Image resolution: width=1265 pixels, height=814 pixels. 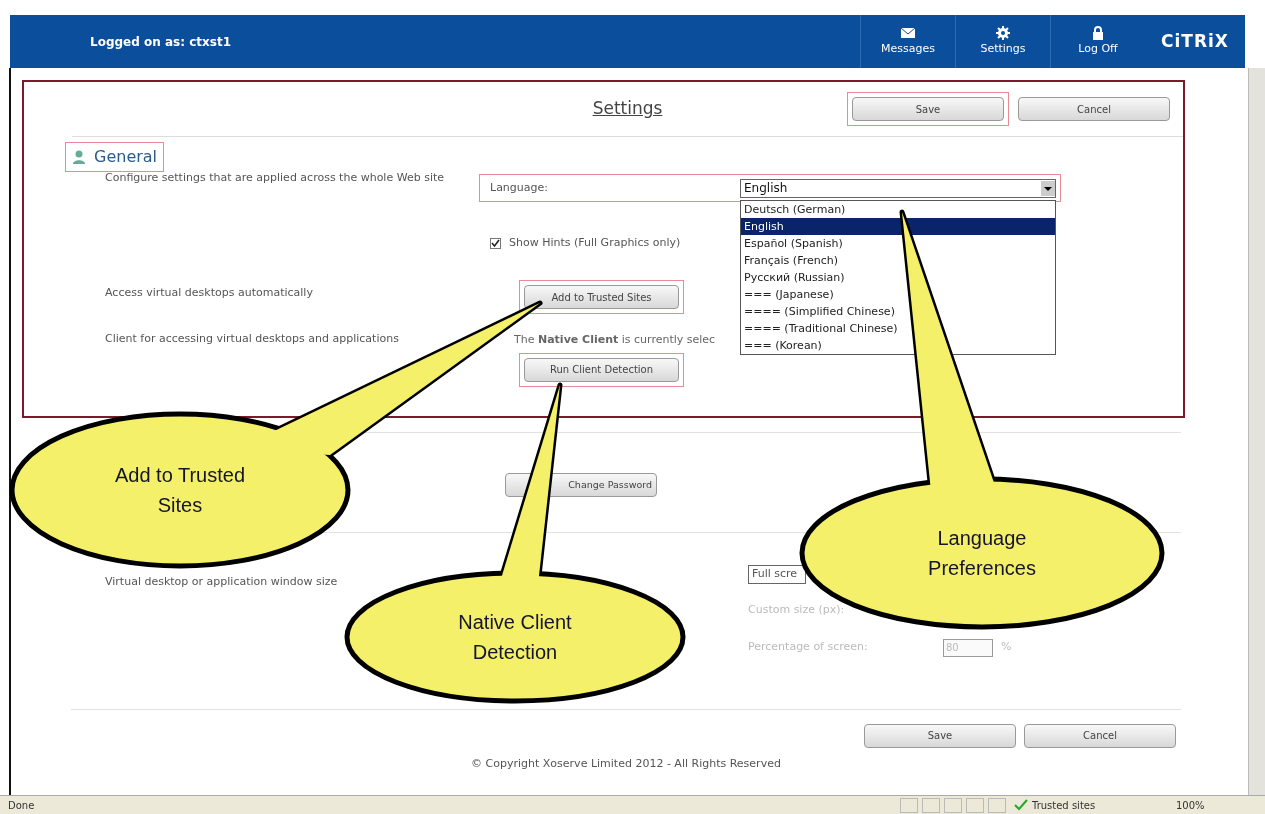 What do you see at coordinates (252, 339) in the screenshot?
I see `setting-description: Client for accessing virtual desktops and applications` at bounding box center [252, 339].